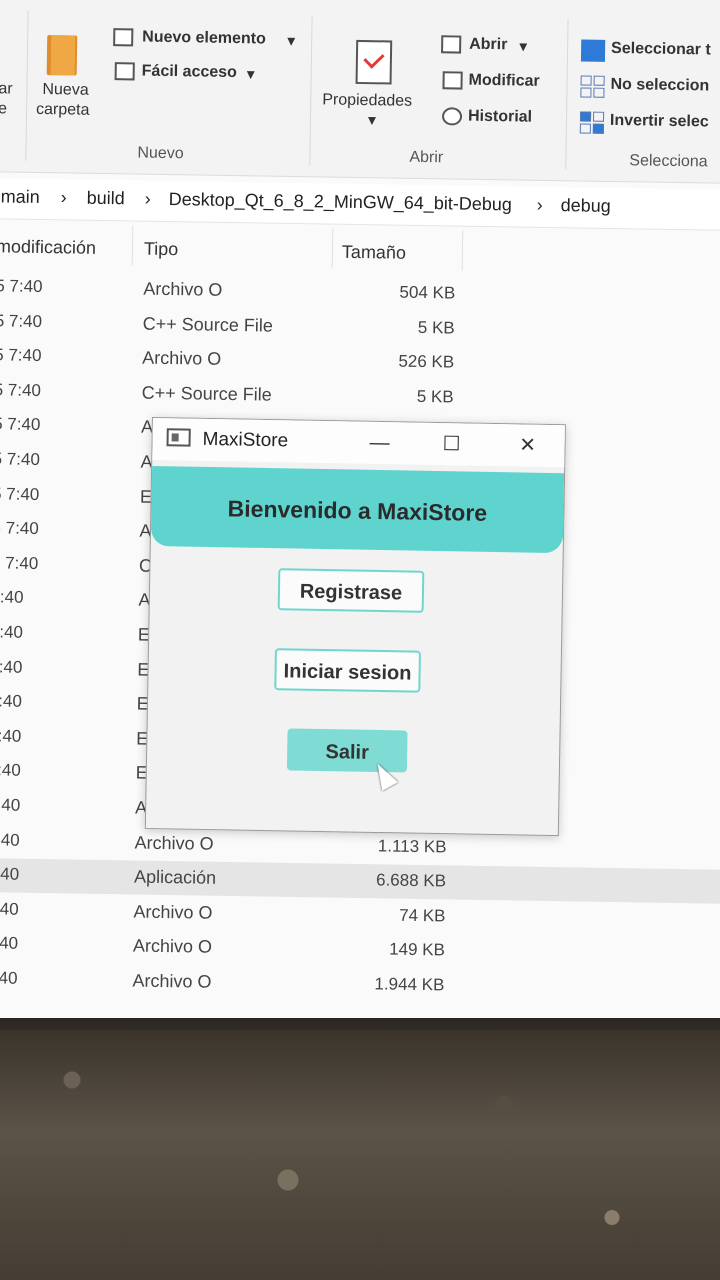 The height and width of the screenshot is (1280, 720). Describe the element at coordinates (500, 117) in the screenshot. I see `history-button: Historial` at that location.